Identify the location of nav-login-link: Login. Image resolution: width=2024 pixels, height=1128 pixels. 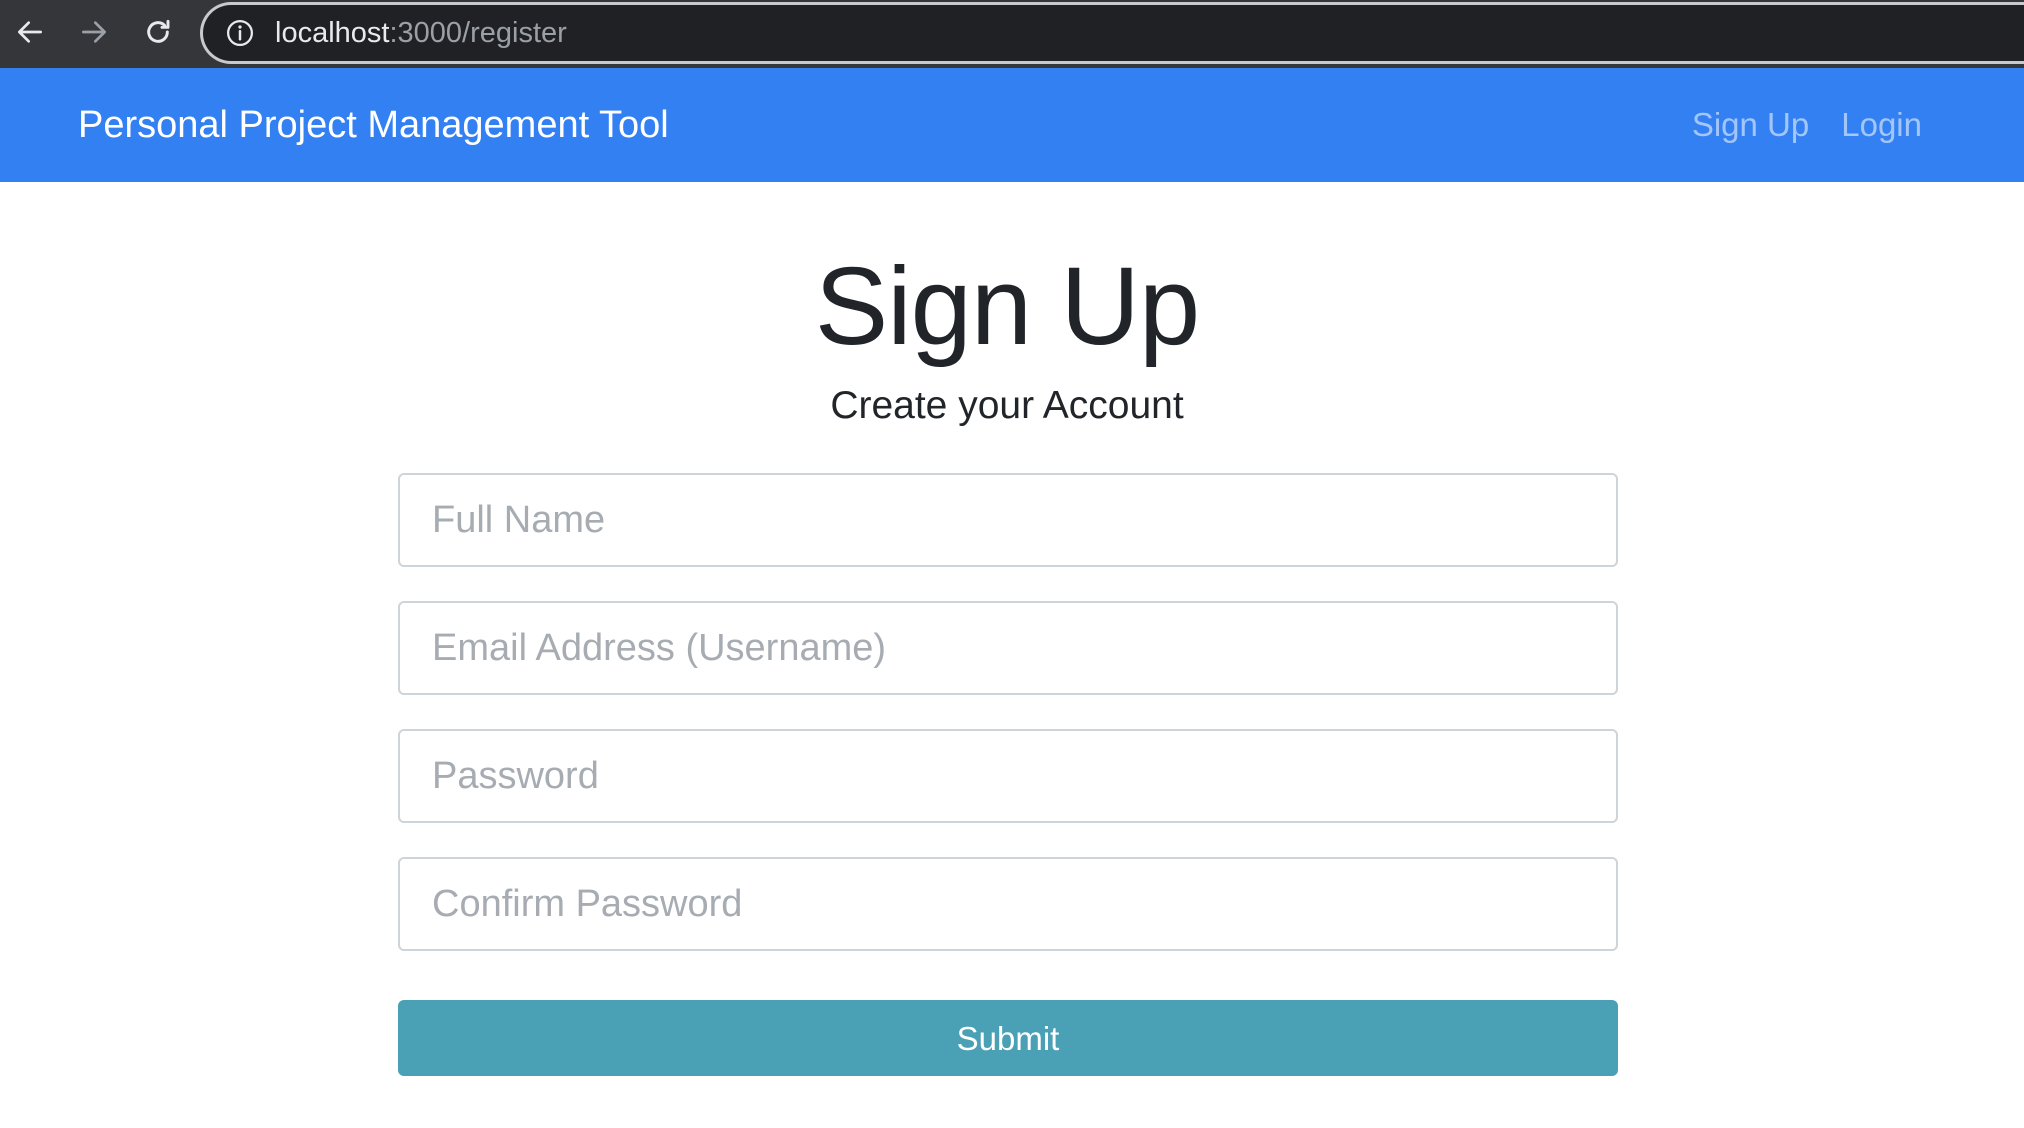
(1881, 125).